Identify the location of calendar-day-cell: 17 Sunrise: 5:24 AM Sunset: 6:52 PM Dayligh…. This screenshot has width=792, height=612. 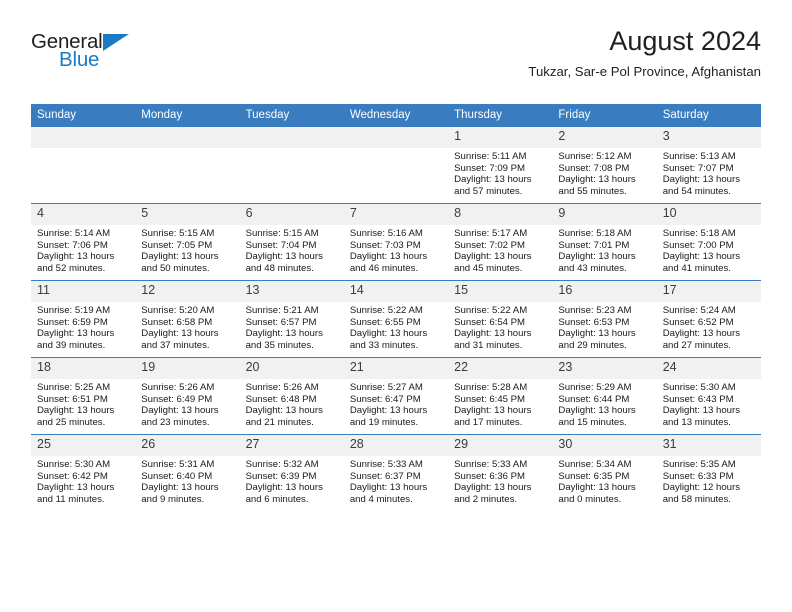
(708, 319).